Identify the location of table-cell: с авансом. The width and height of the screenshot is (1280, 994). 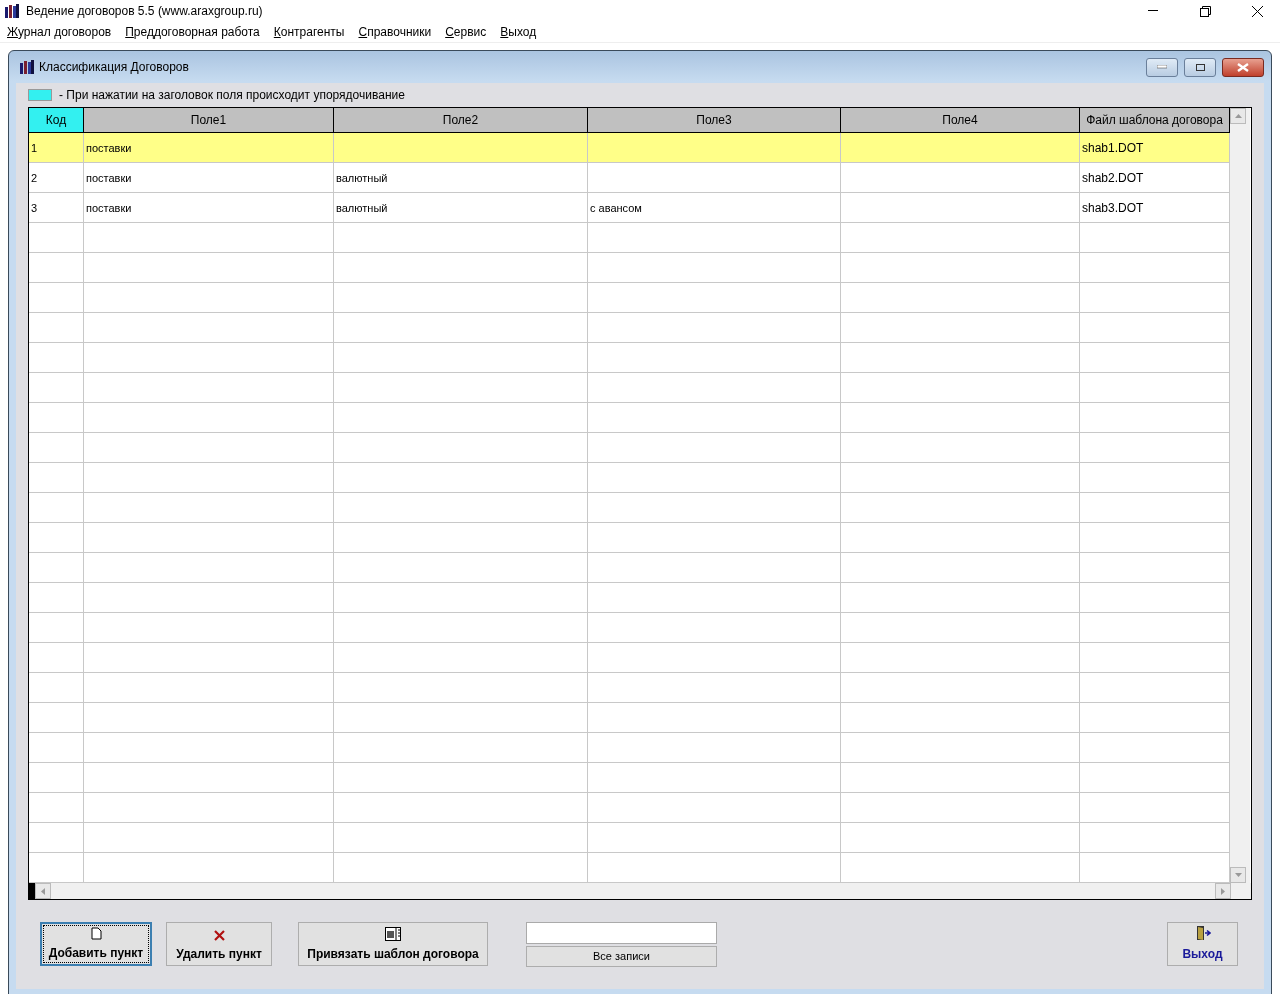
(714, 208).